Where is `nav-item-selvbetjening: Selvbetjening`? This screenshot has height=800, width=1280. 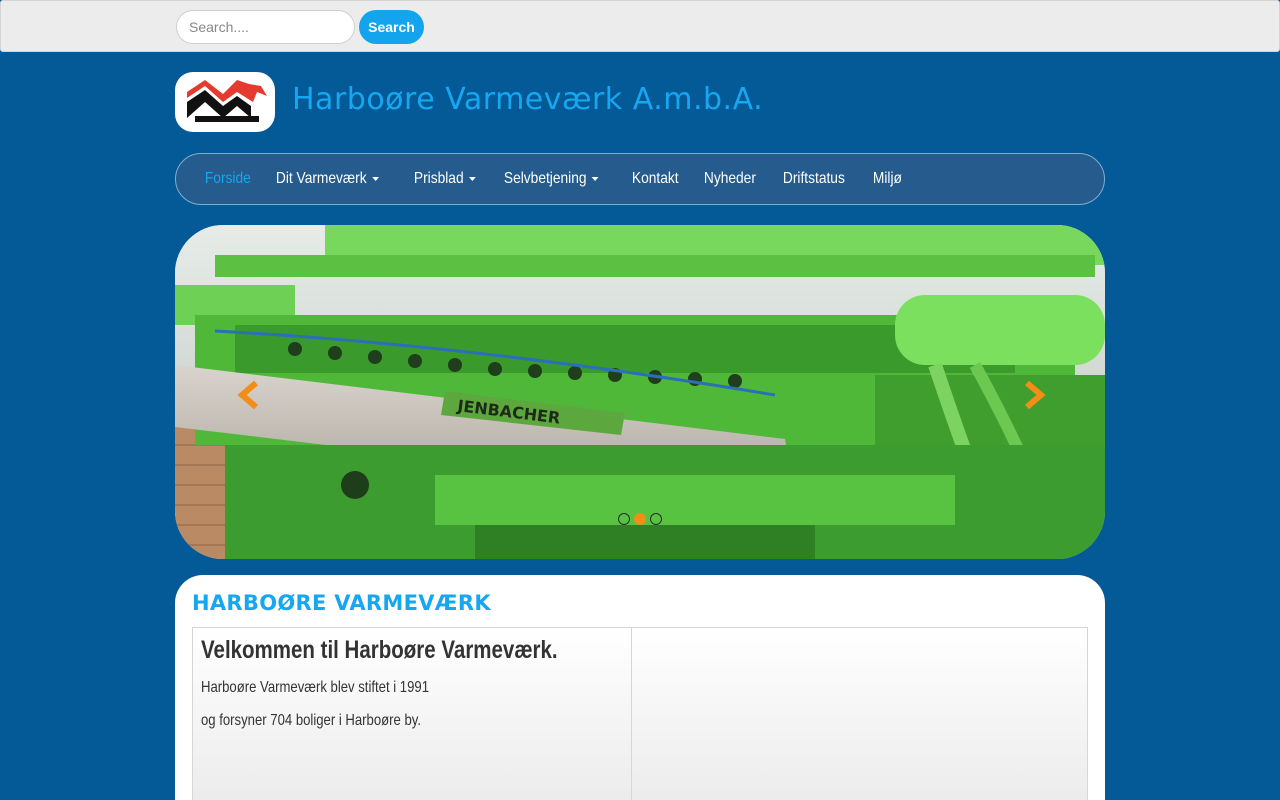 nav-item-selvbetjening: Selvbetjening is located at coordinates (551, 179).